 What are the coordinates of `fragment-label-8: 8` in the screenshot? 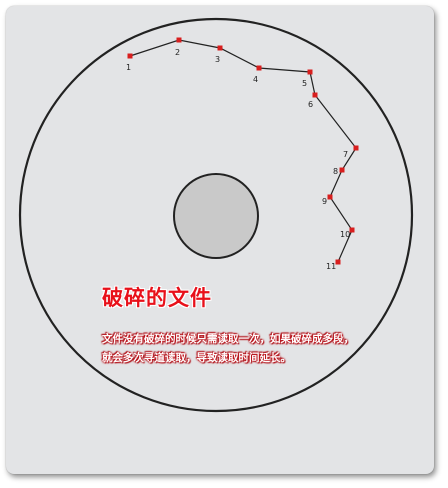 It's located at (335, 171).